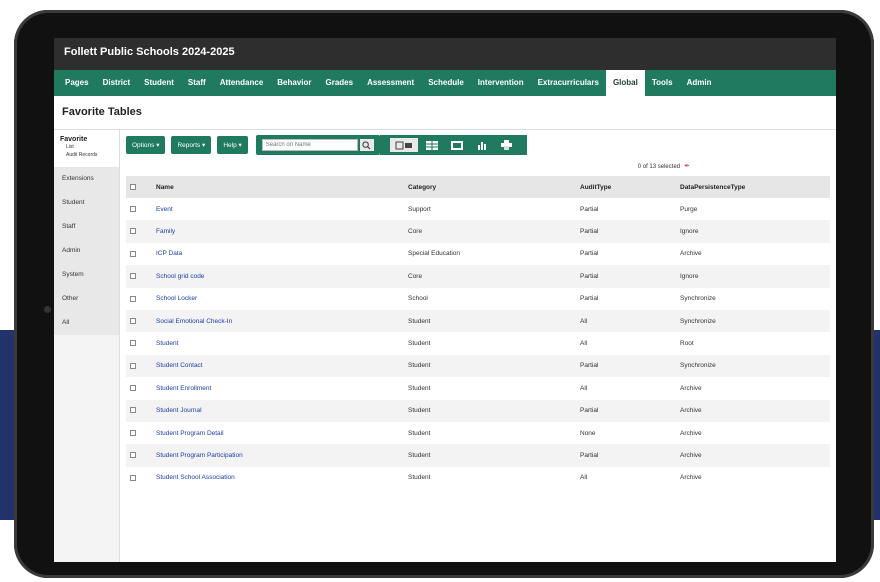  Describe the element at coordinates (278, 254) in the screenshot. I see `row-name-link: ICP Data` at that location.